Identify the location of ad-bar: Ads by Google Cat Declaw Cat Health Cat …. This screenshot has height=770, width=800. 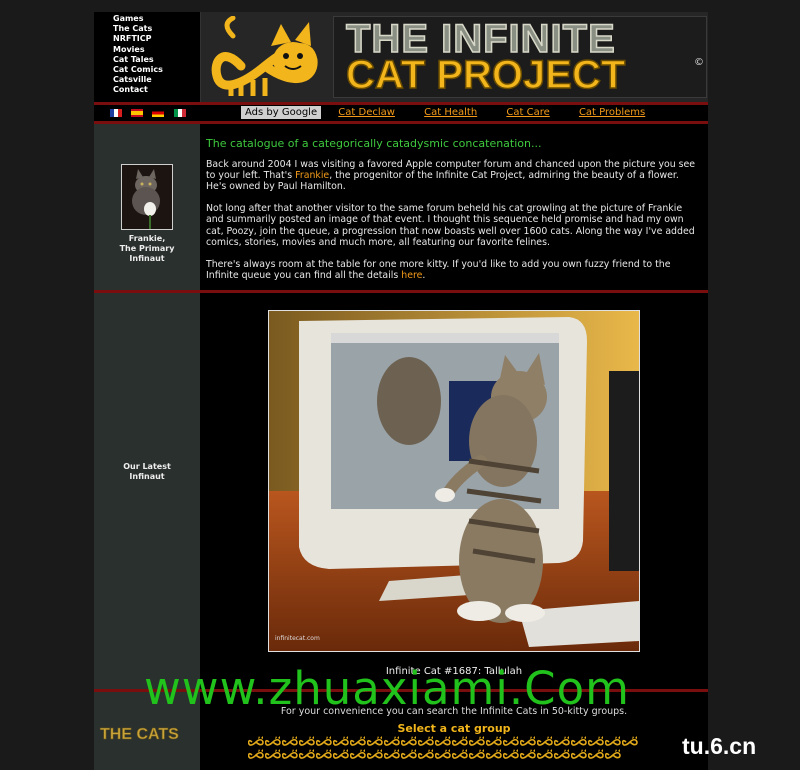
(456, 112).